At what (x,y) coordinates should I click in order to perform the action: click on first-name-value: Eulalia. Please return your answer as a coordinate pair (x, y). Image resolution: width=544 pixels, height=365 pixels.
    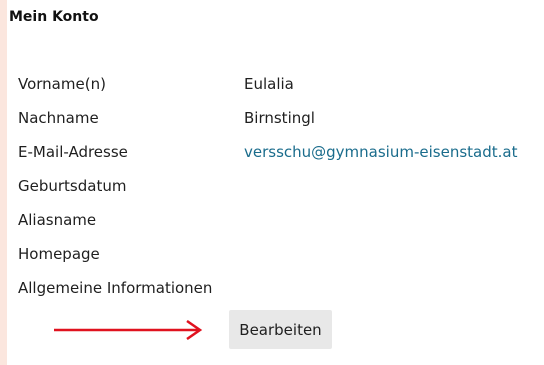
    Looking at the image, I should click on (269, 84).